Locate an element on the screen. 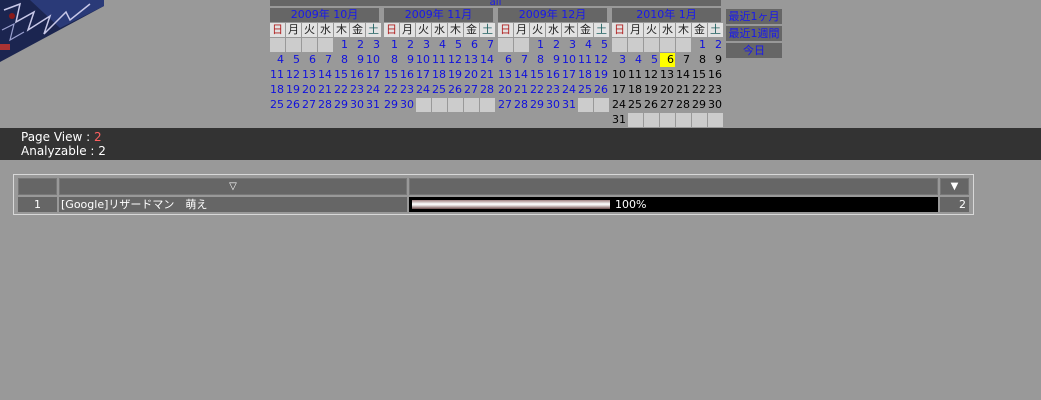  calendar-day: 28 is located at coordinates (487, 90).